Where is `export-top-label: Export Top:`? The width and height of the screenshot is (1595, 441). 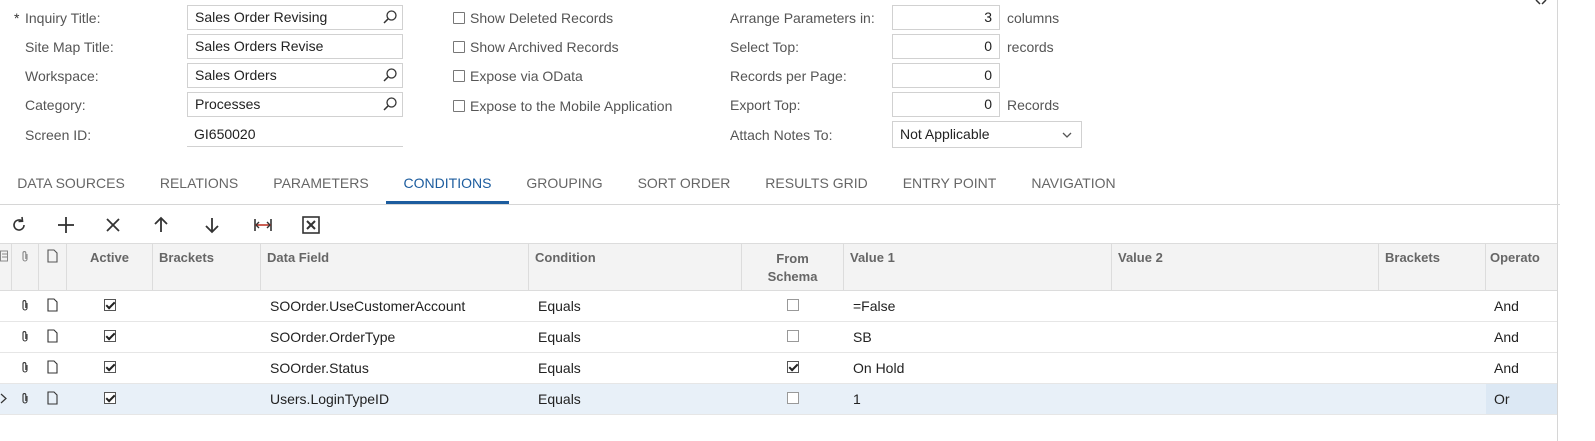
export-top-label: Export Top: is located at coordinates (765, 105).